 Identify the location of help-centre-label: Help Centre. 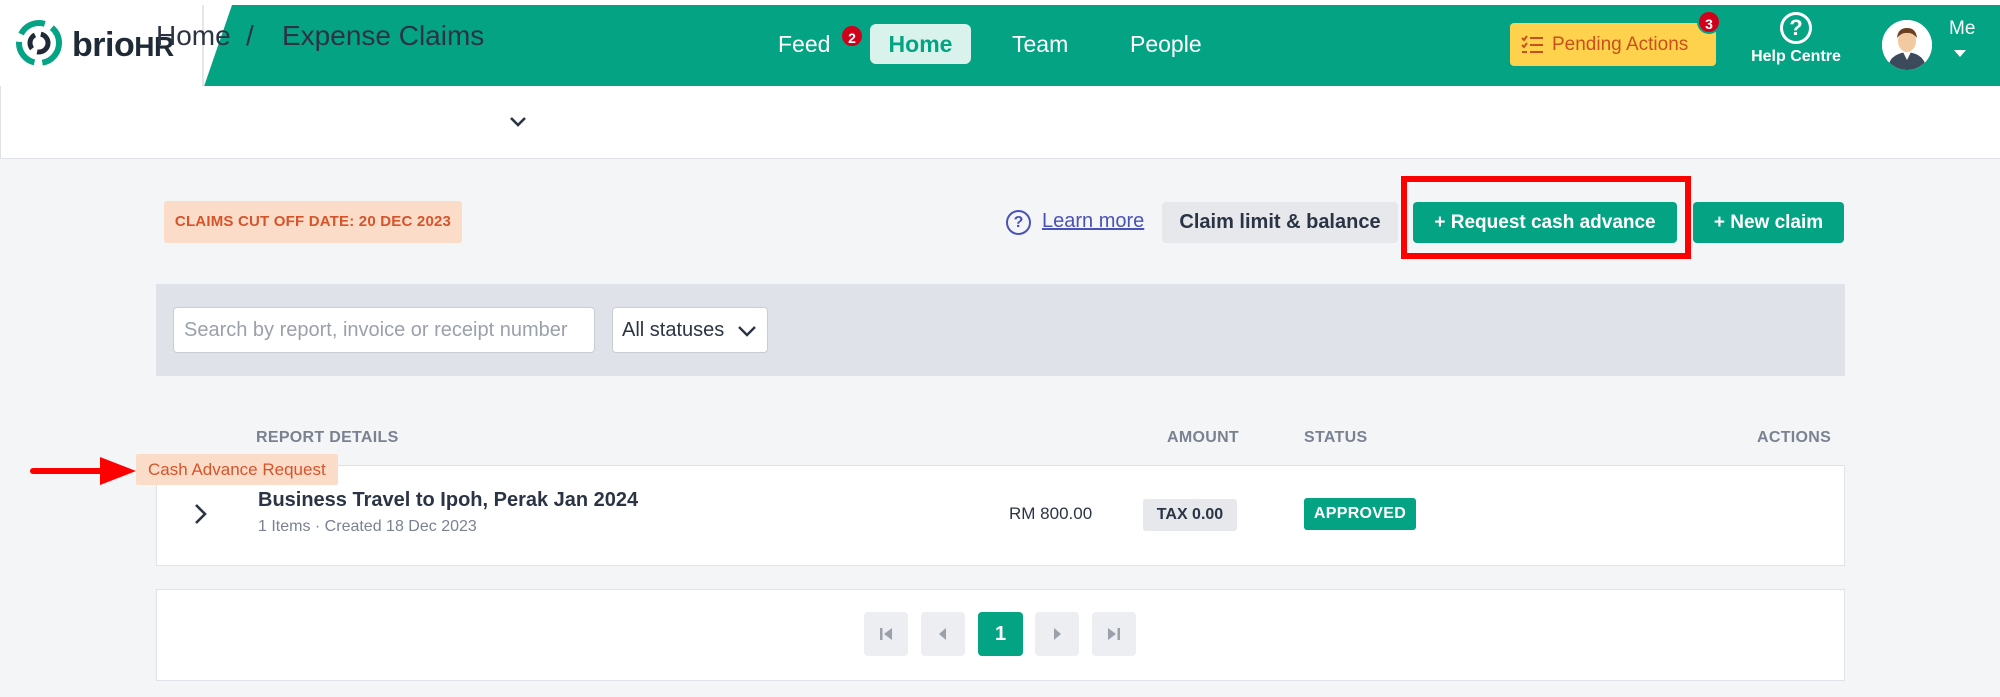
(1796, 56).